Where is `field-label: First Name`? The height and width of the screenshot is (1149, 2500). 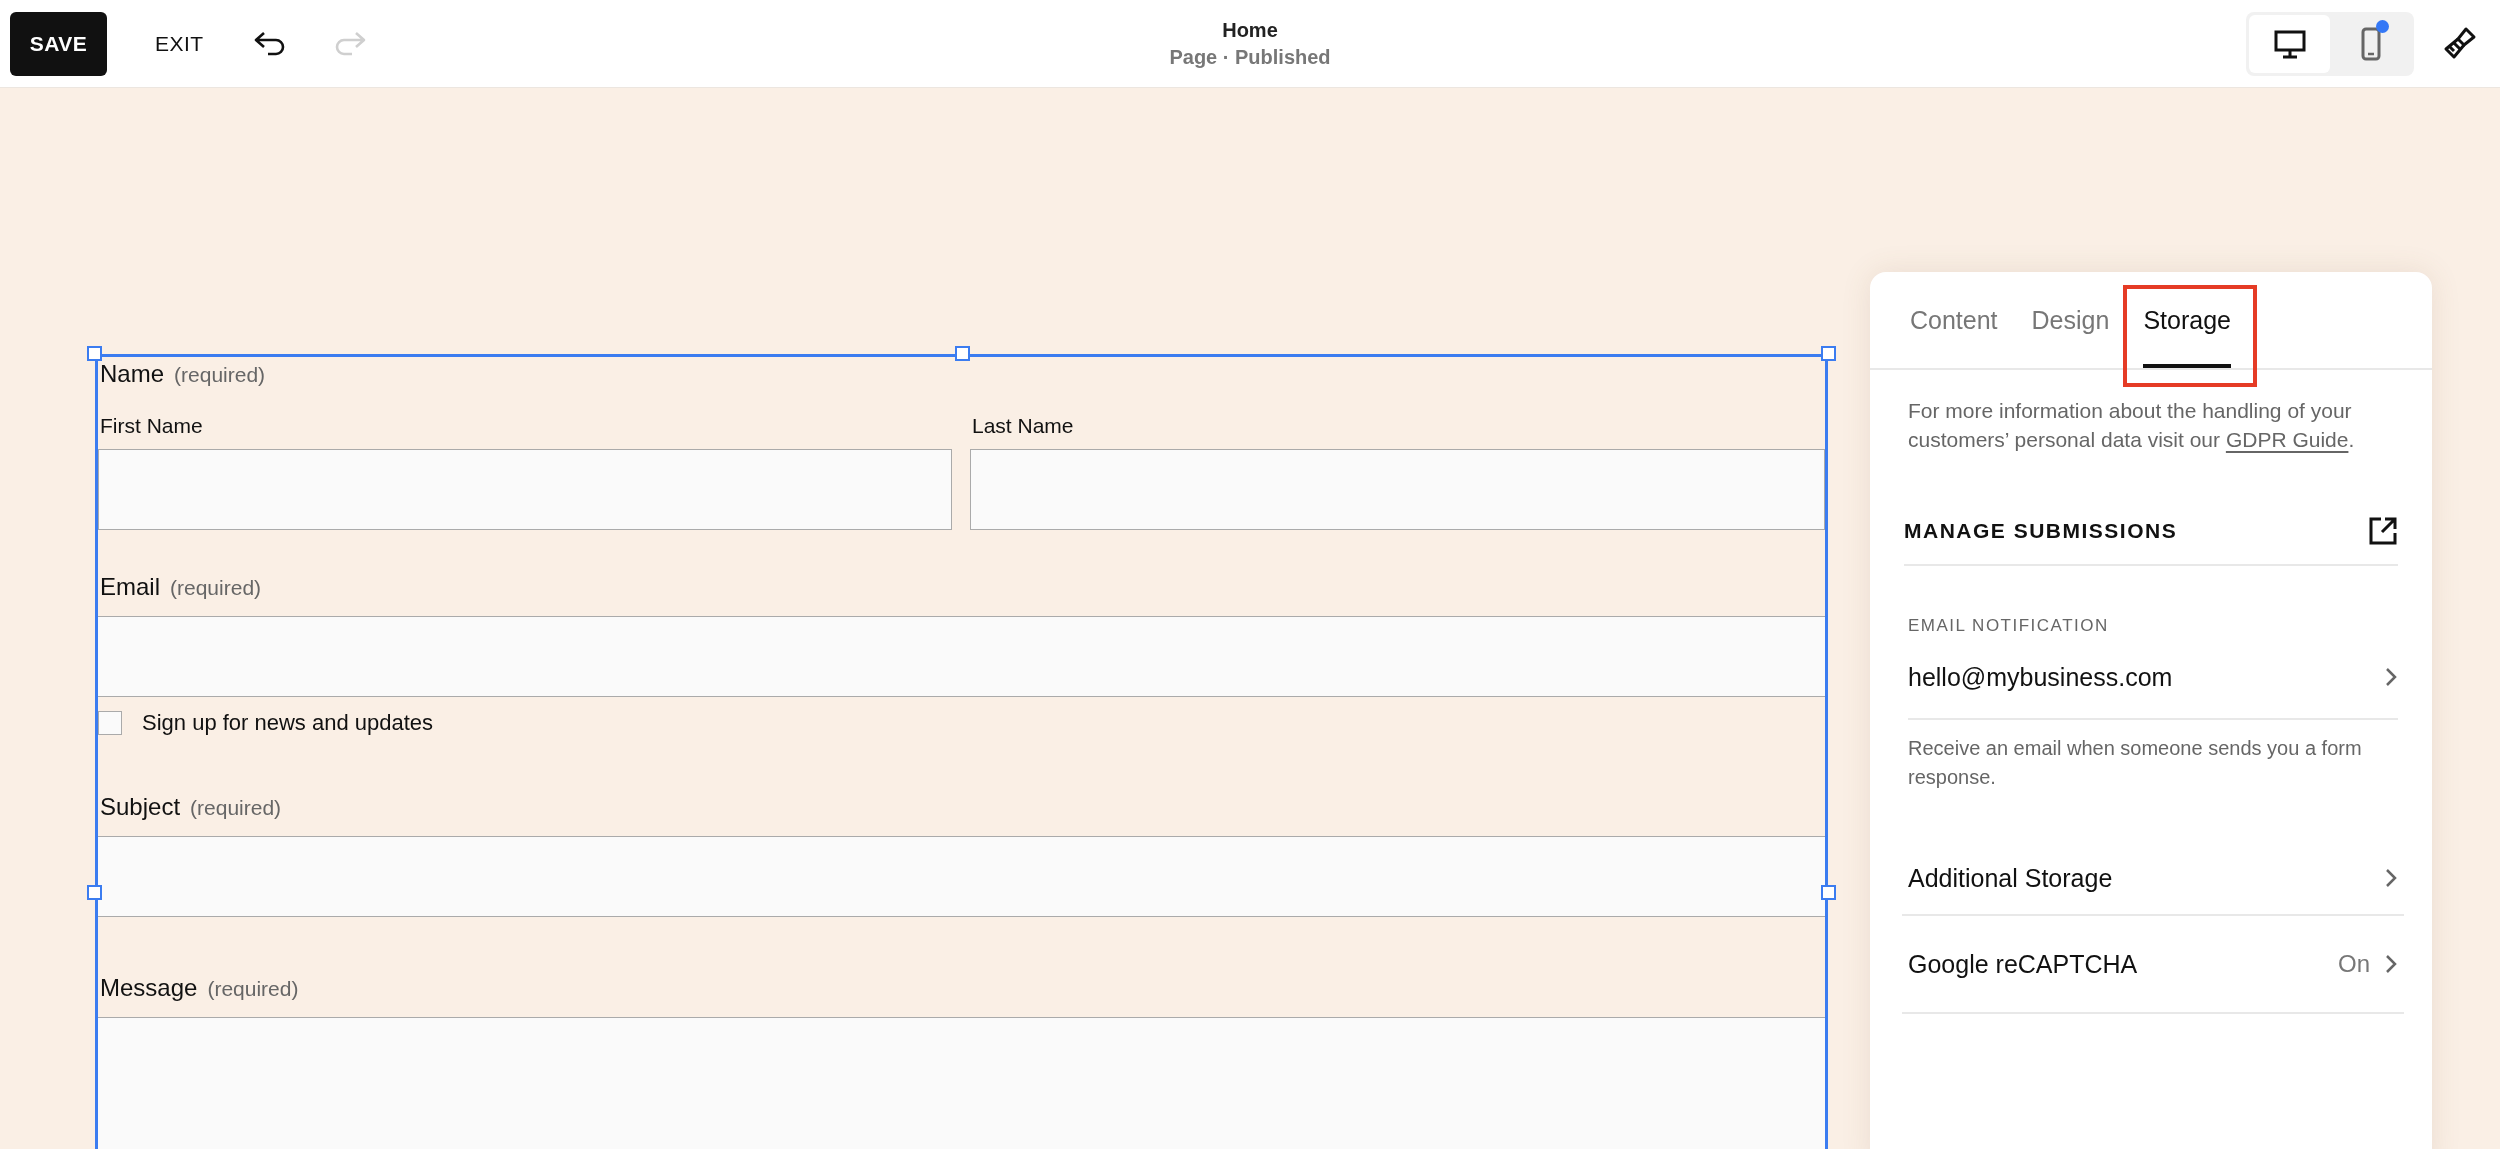 field-label: First Name is located at coordinates (151, 426).